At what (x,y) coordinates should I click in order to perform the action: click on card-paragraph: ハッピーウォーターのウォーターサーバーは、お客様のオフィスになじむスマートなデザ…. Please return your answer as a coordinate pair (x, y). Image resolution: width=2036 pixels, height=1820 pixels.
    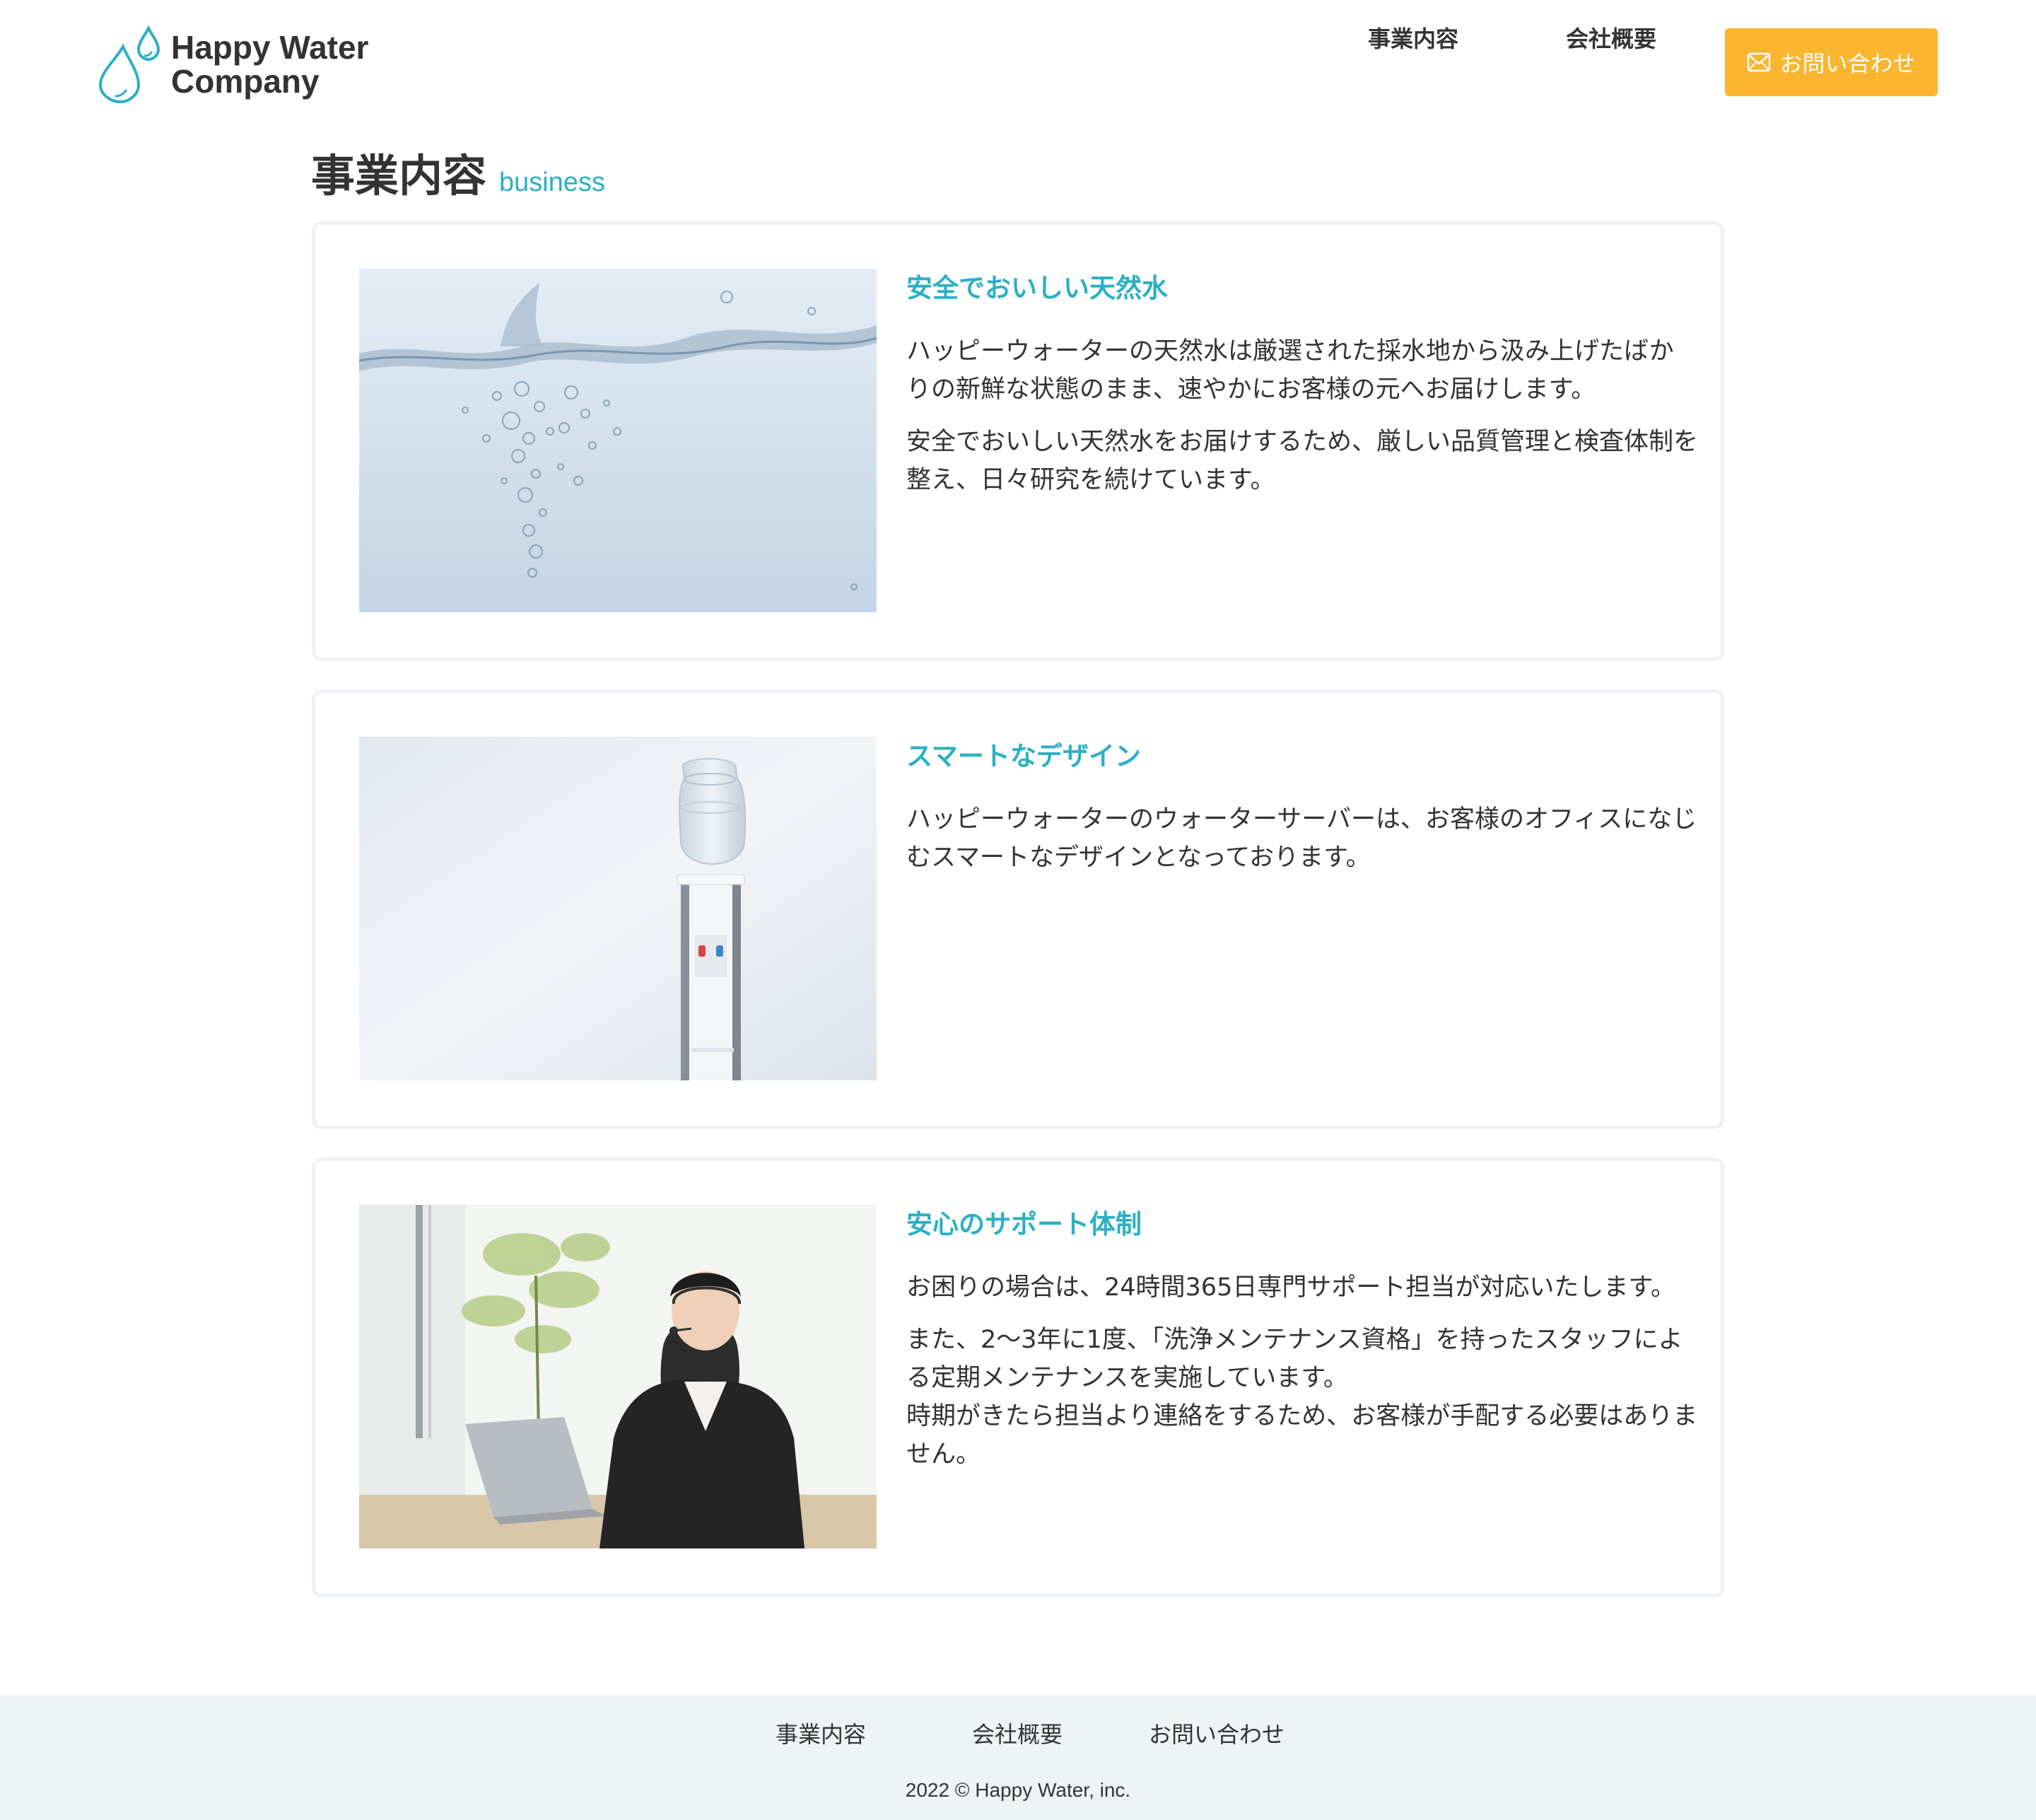
    Looking at the image, I should click on (1301, 839).